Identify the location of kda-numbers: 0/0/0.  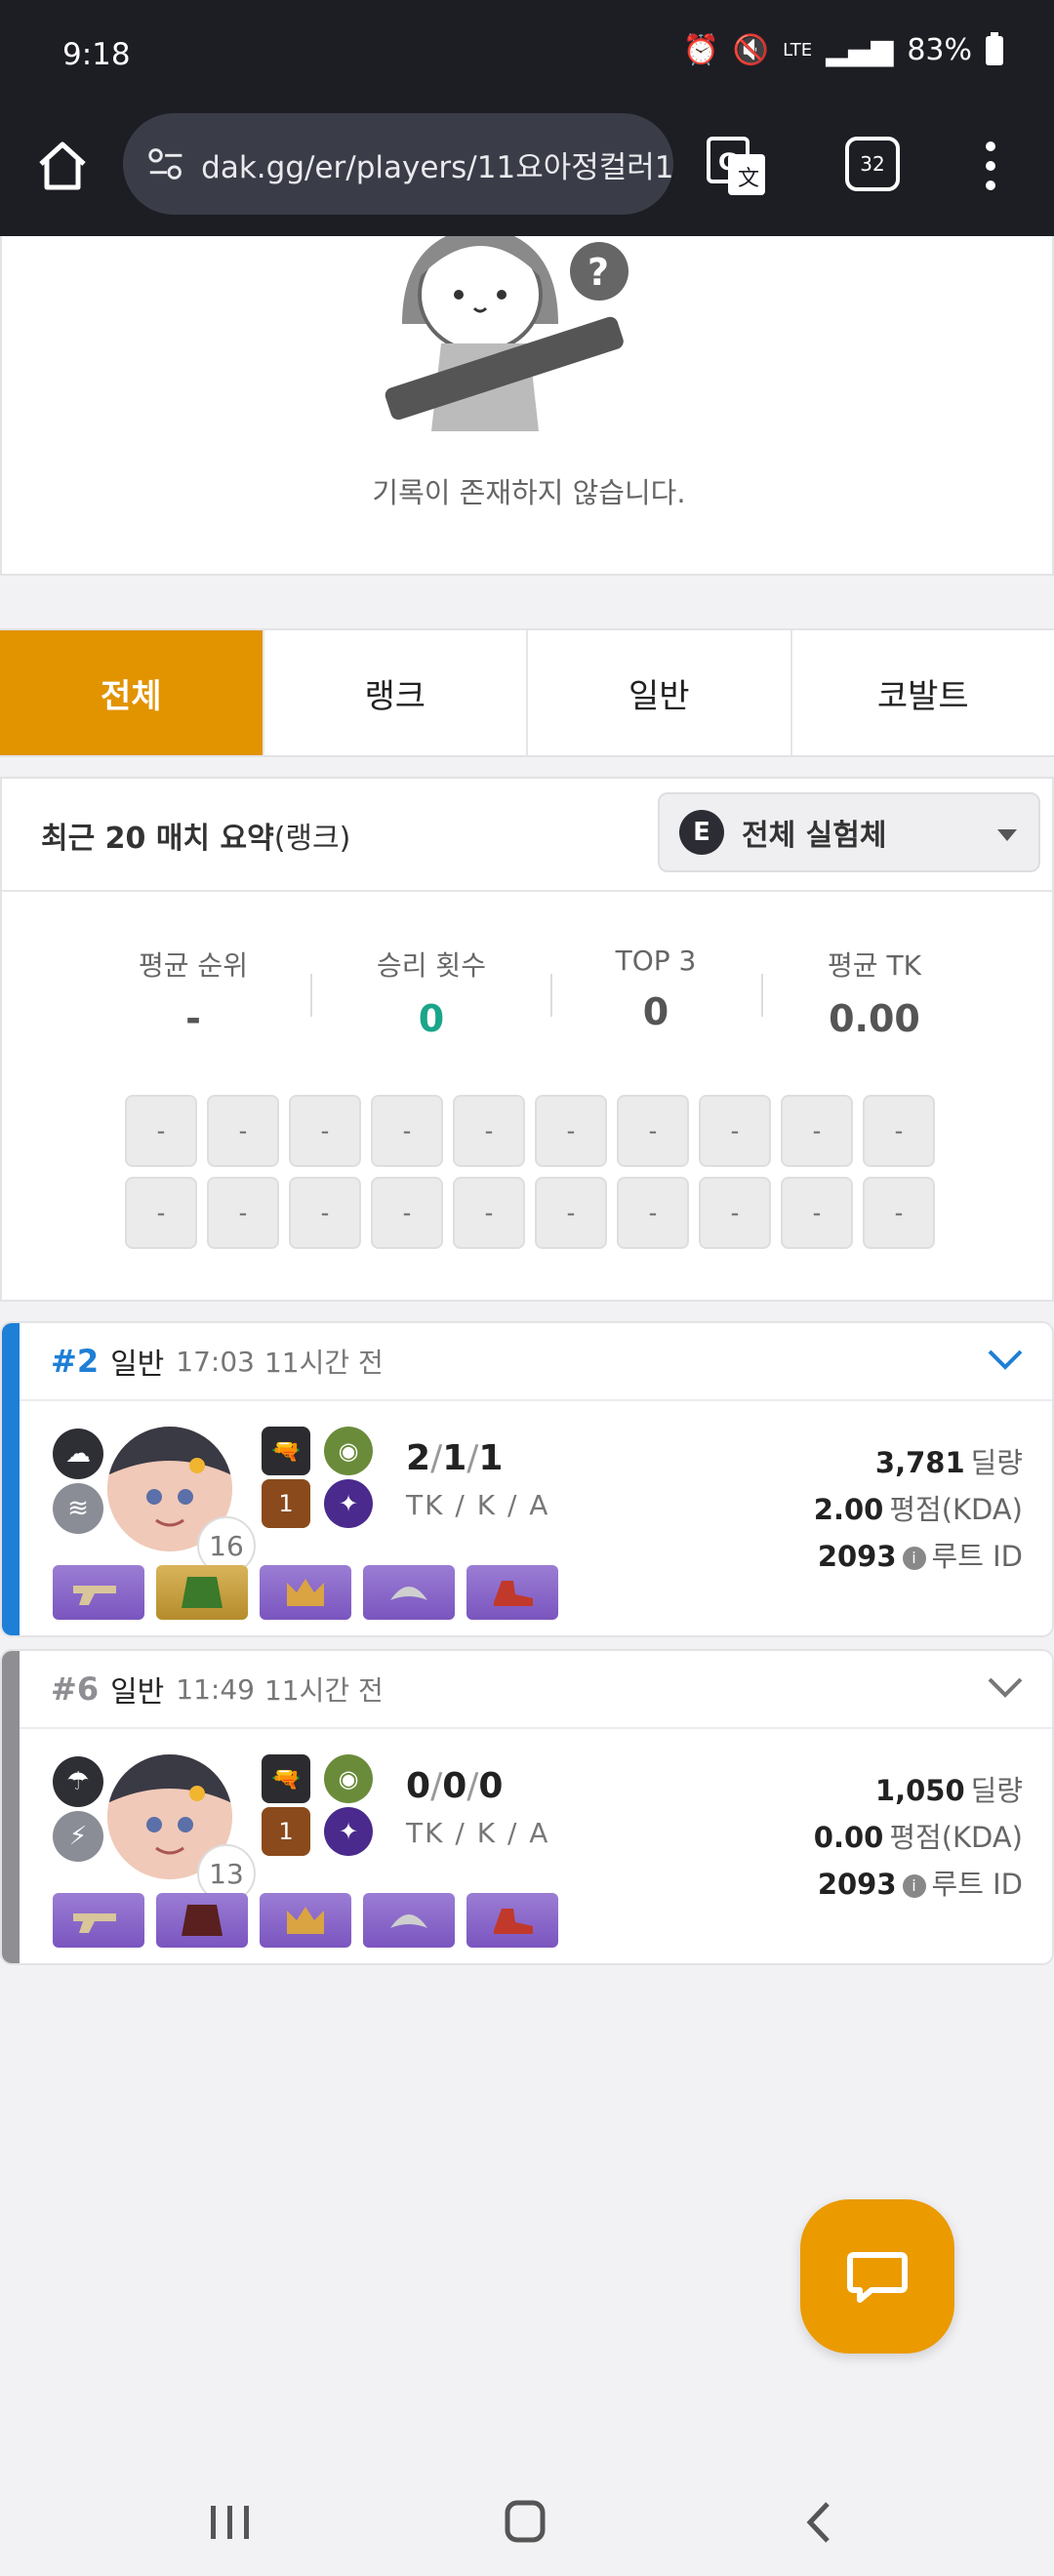
(455, 1786).